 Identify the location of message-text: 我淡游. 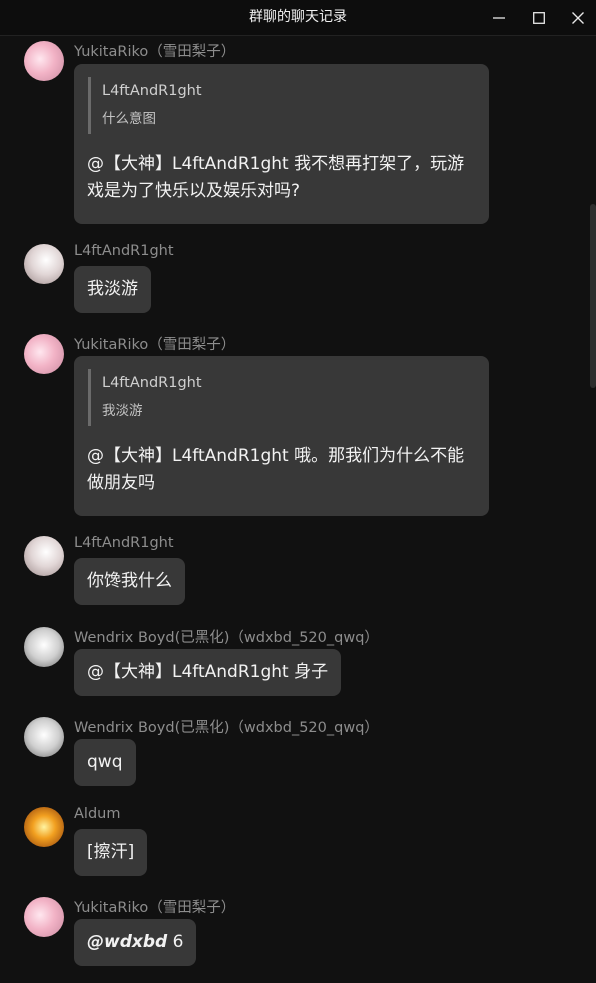
(112, 289).